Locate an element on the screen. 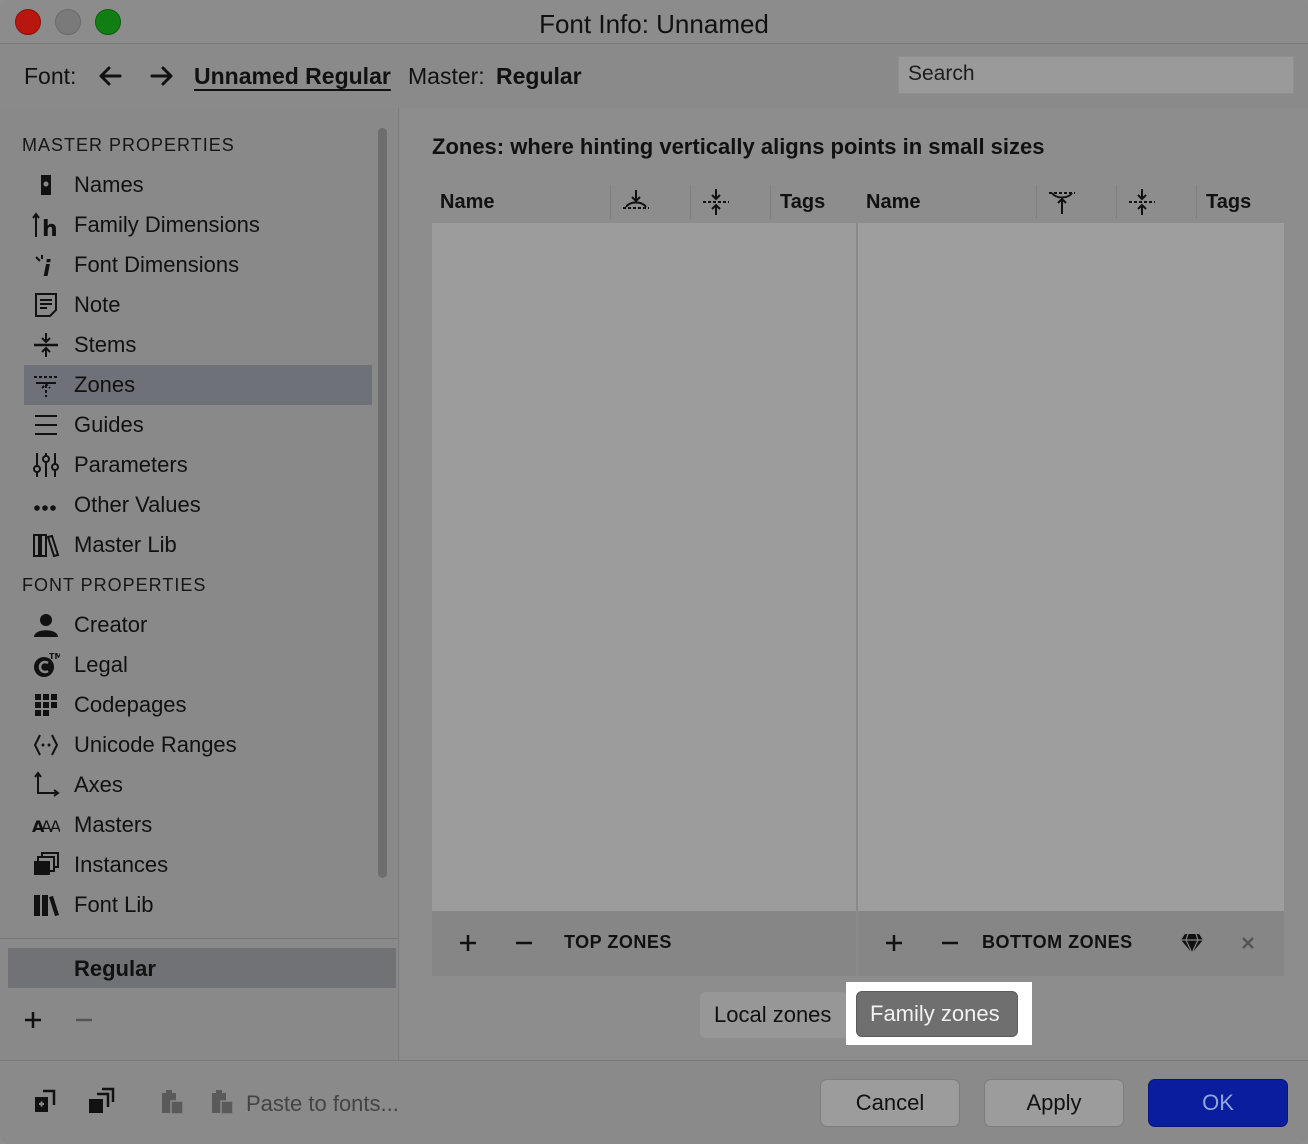 The height and width of the screenshot is (1144, 1308). sidebar-item-label: Master Lib is located at coordinates (125, 544).